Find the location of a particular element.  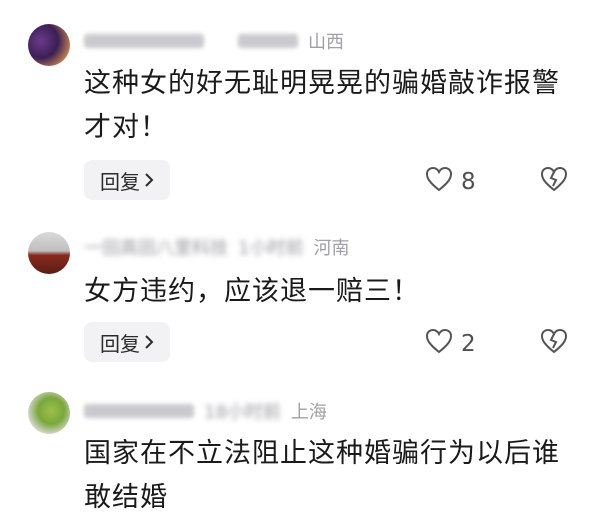

comment-text: 国家在不立法阻止这种婚骗行为以后谁敢结婚 is located at coordinates (322, 475).